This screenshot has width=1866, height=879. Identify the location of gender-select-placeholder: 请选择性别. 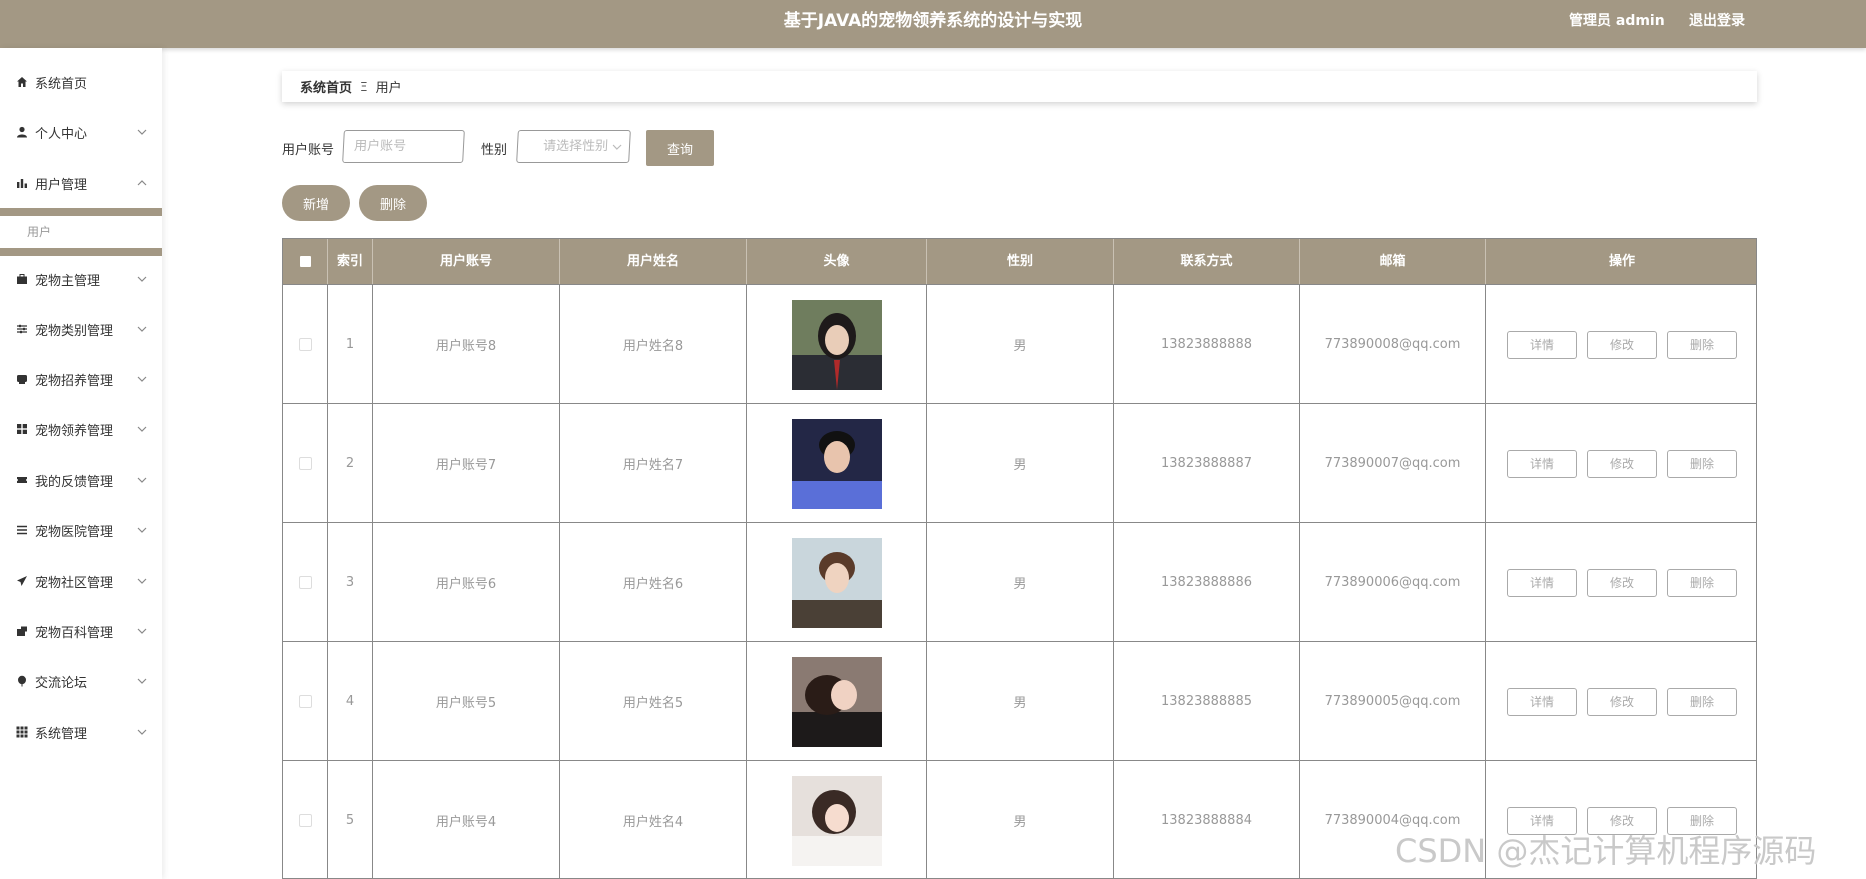
(575, 146).